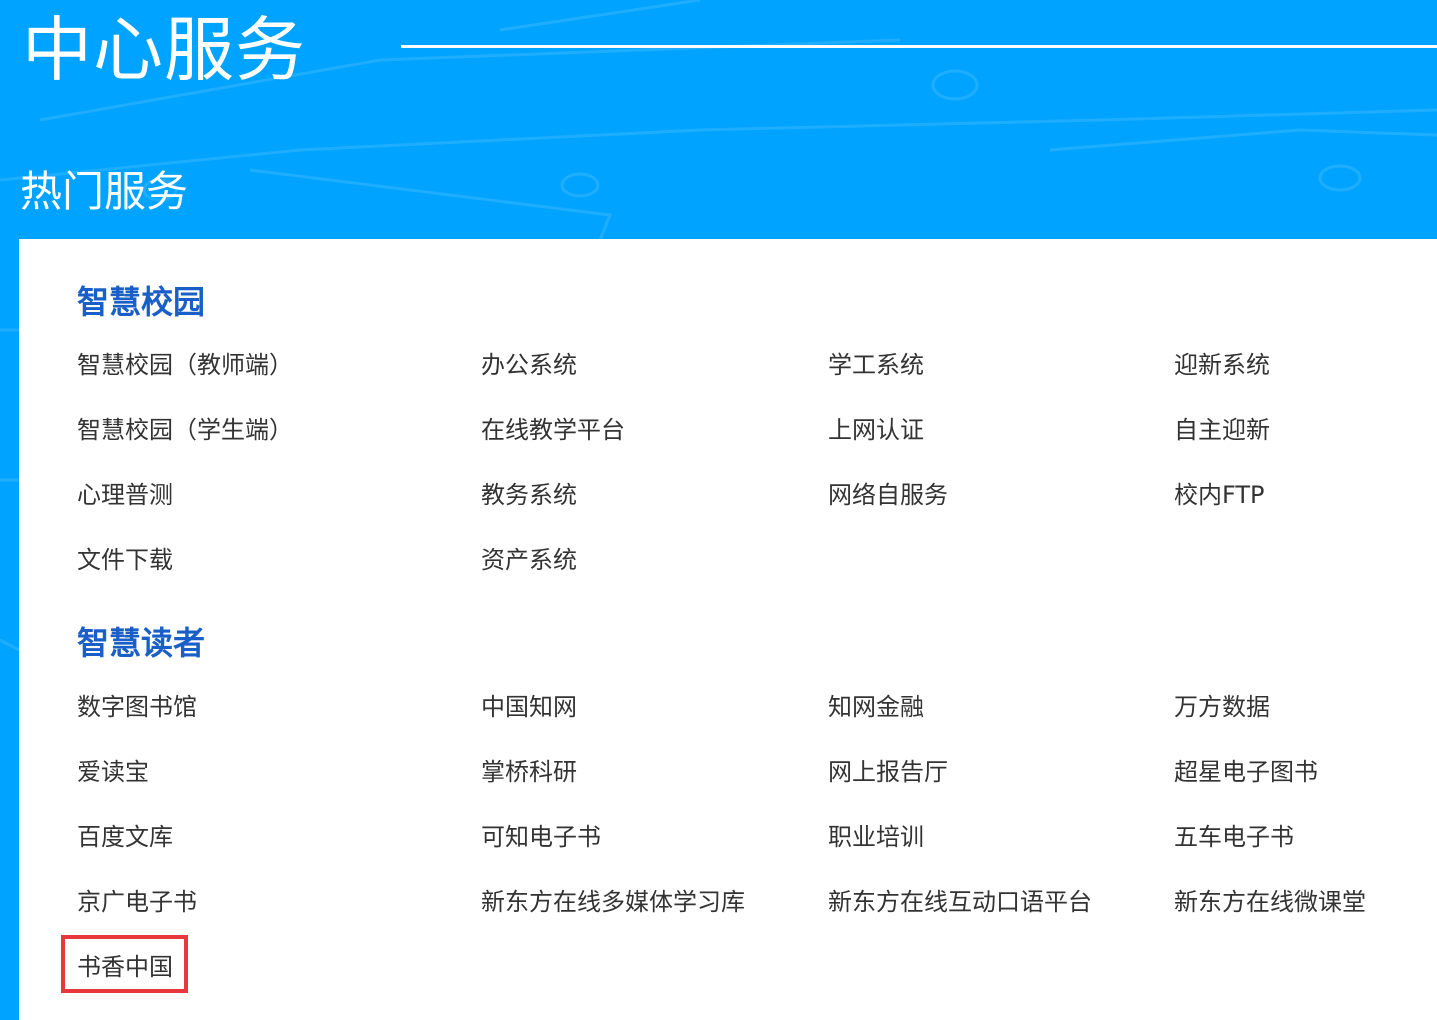  I want to click on link-asset-system: 资产系统, so click(529, 560).